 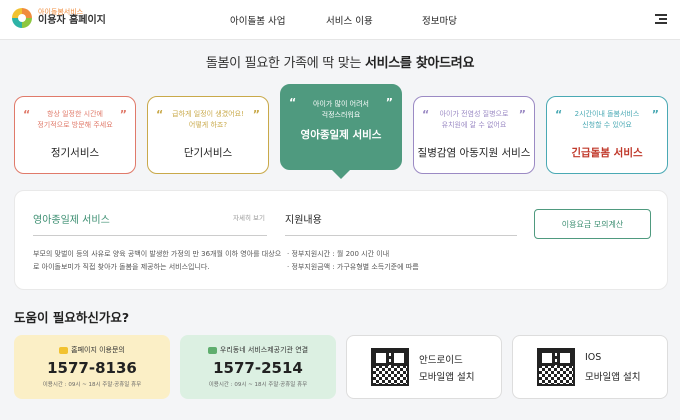 I want to click on page-headline: 돌봄이 필요한 가족에 딱 맞는 서비스를 찾아드려요, so click(x=340, y=61).